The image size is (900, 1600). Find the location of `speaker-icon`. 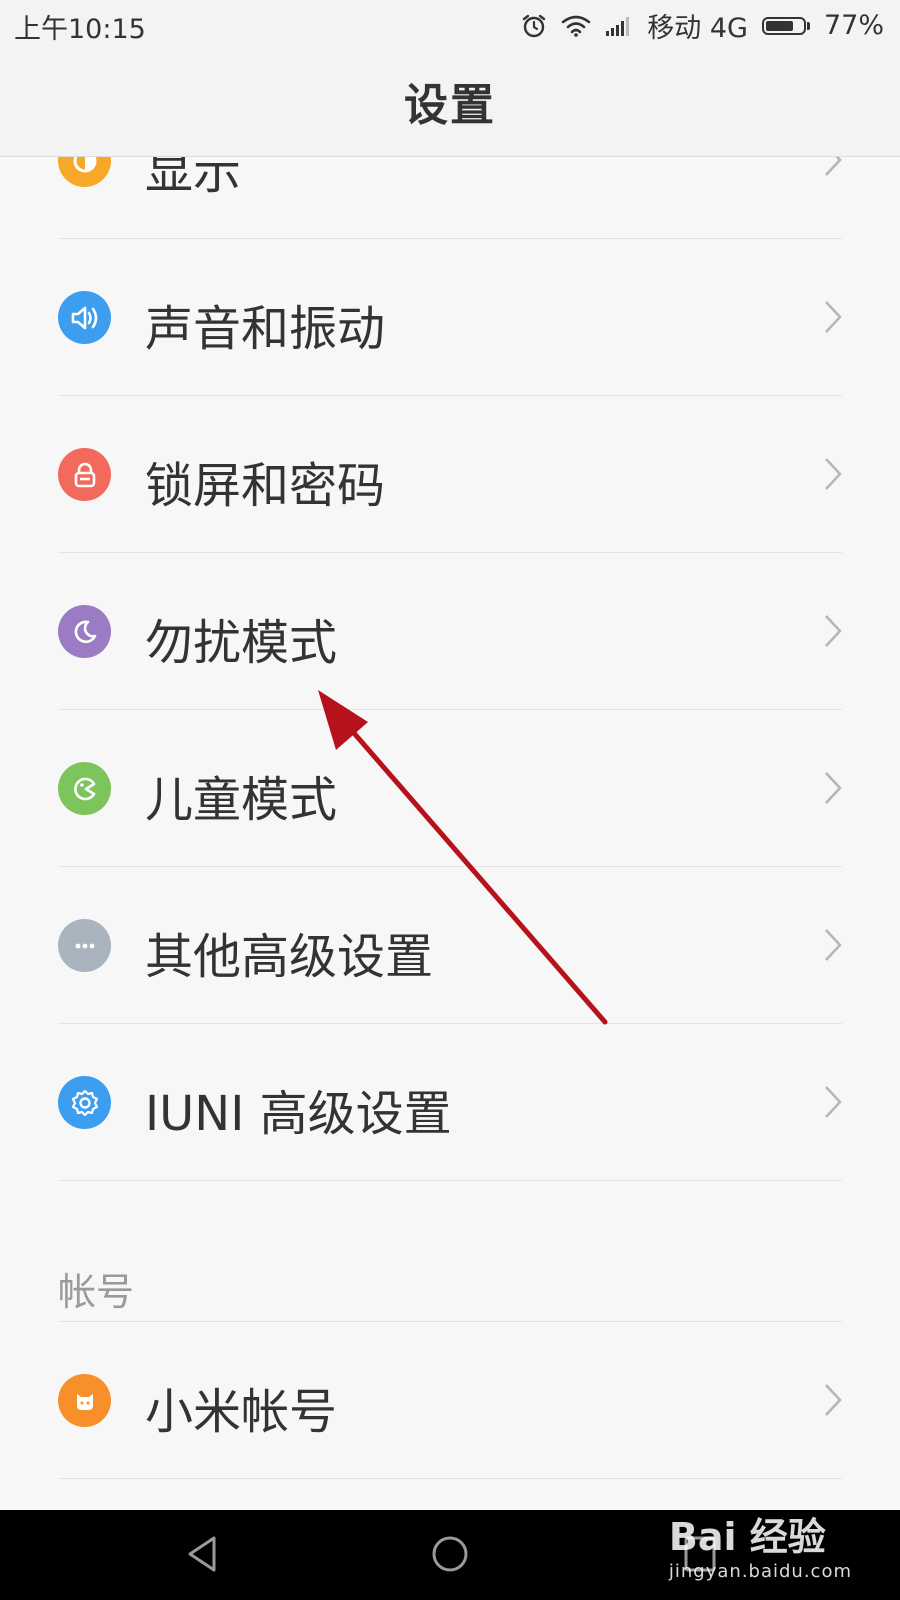

speaker-icon is located at coordinates (84, 317).